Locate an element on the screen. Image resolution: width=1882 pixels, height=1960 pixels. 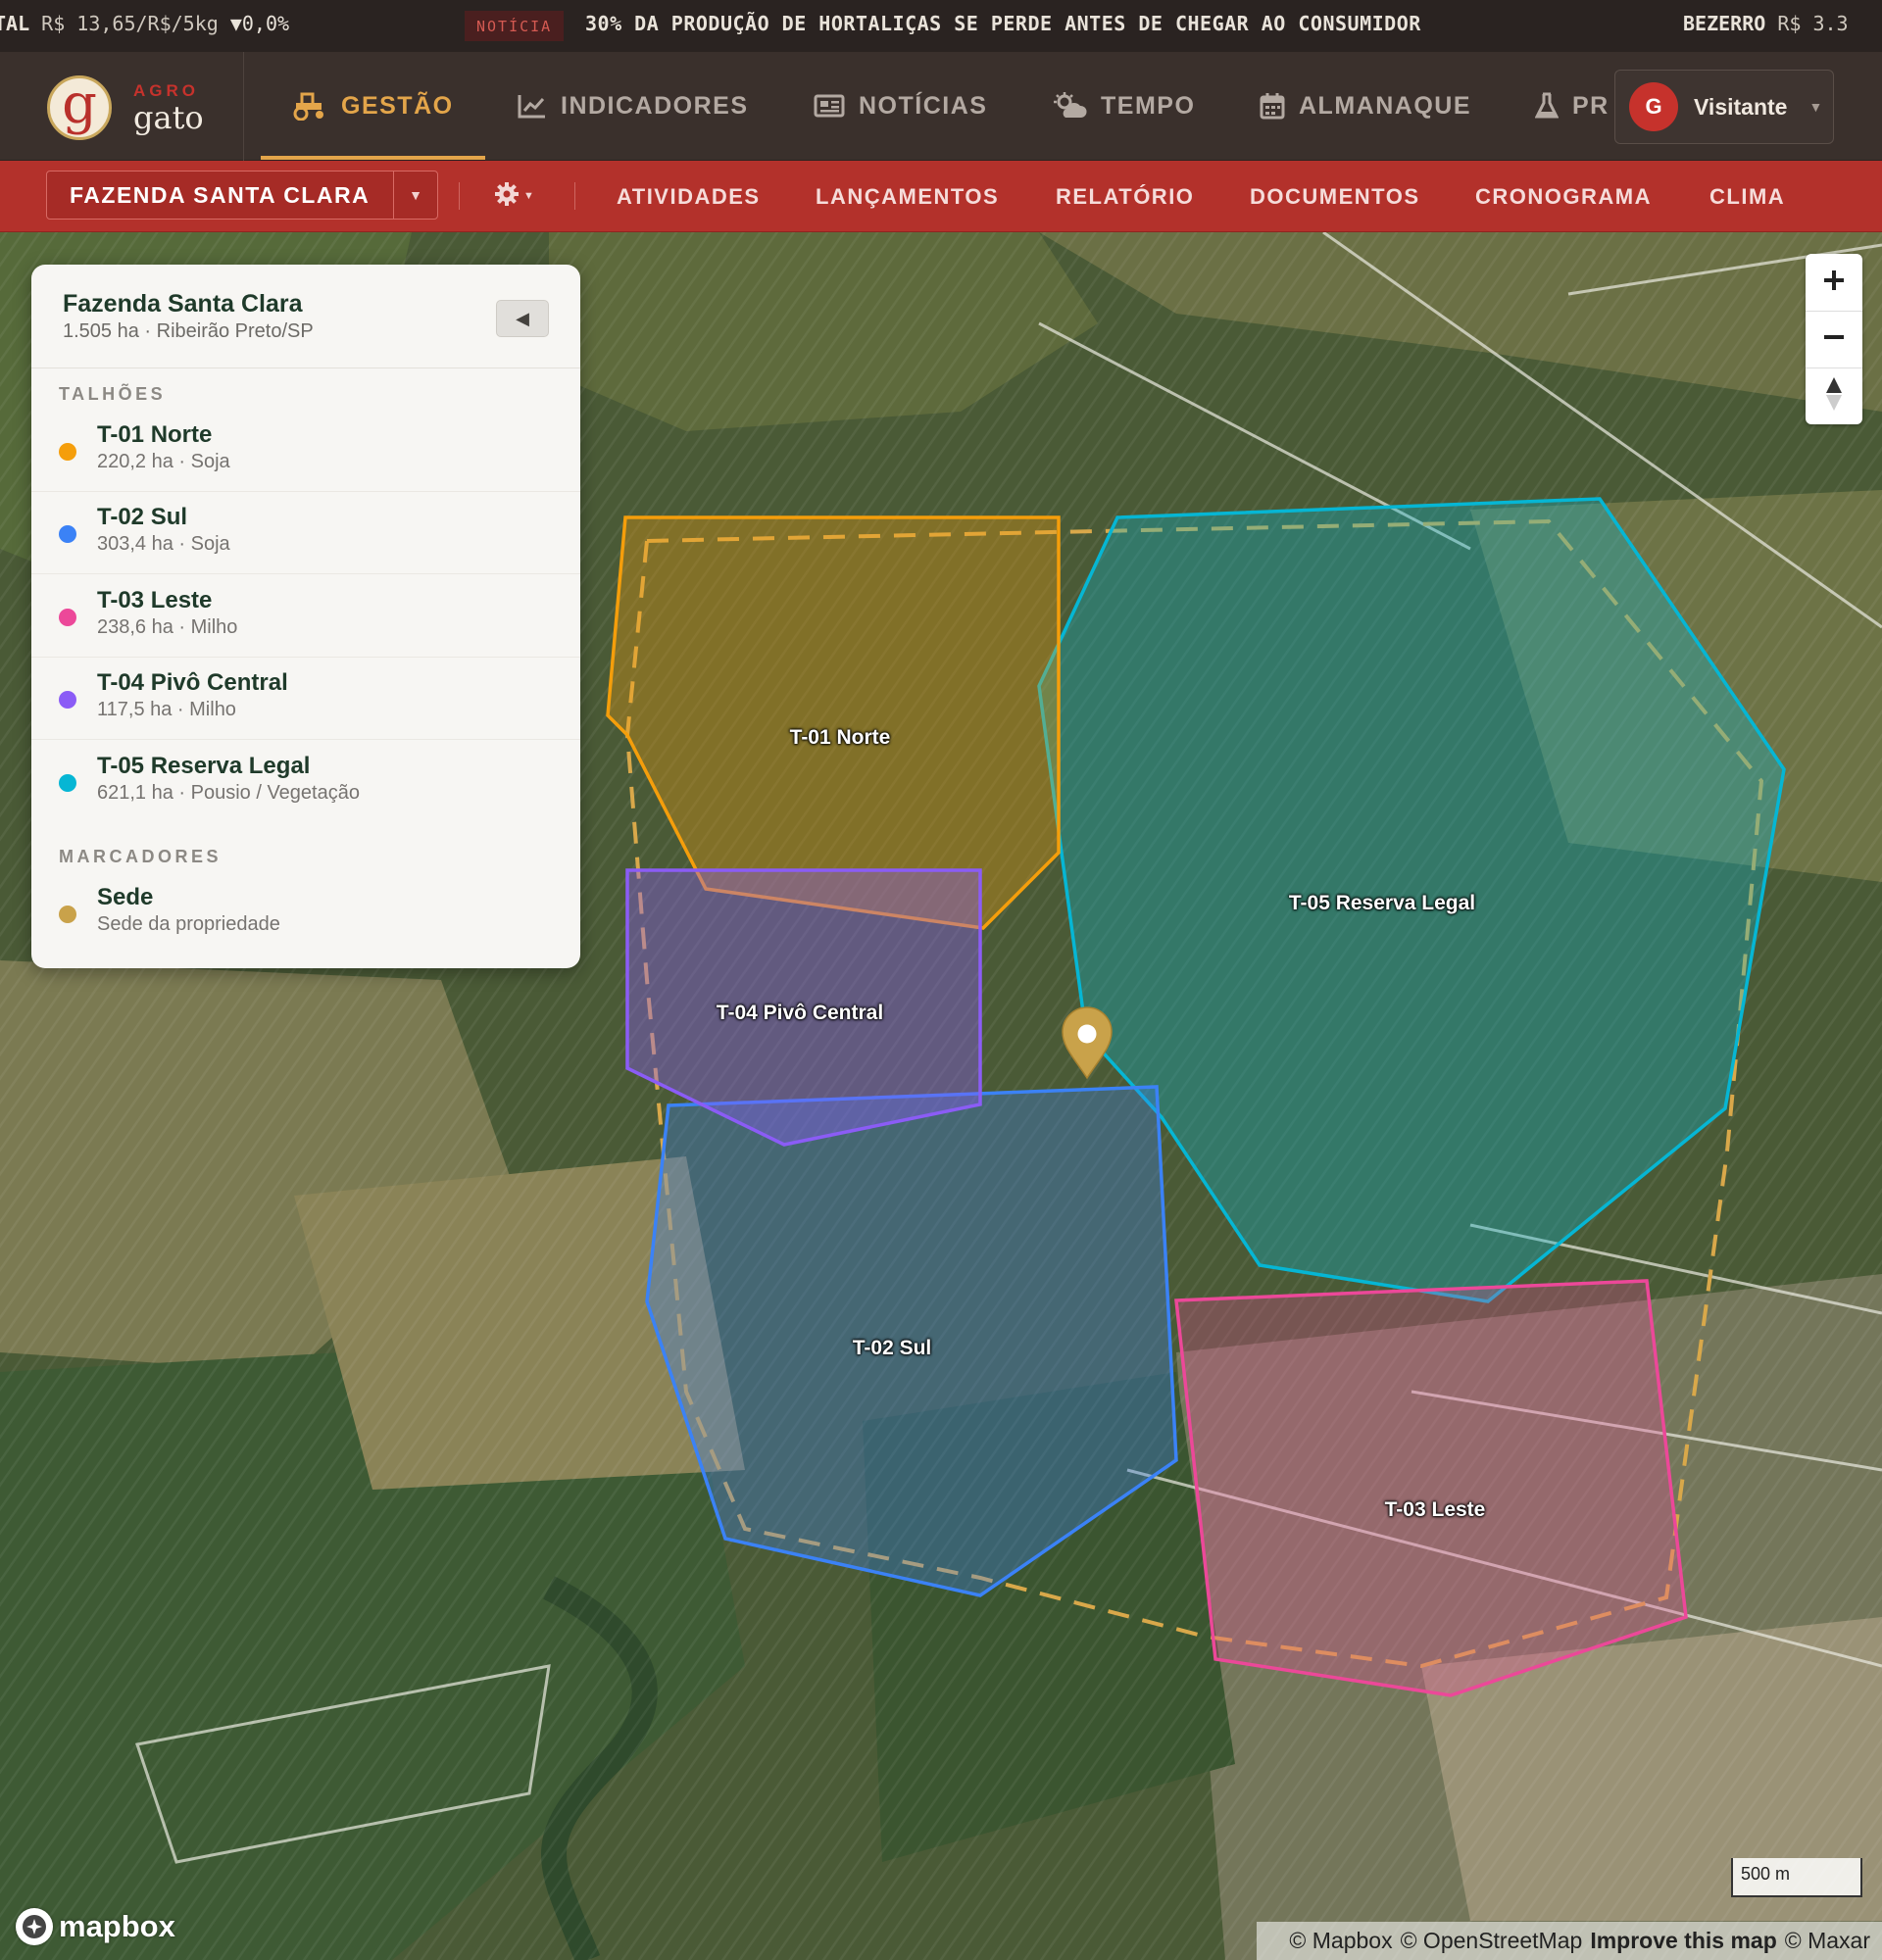
mapbox-logo-text: mapbox is located at coordinates (117, 1926).